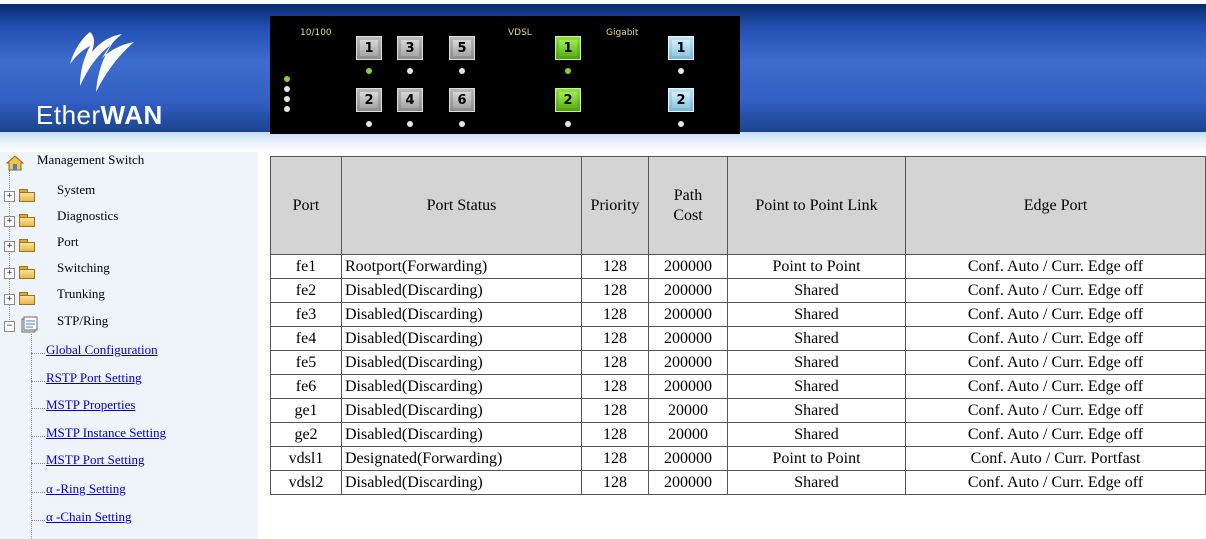  What do you see at coordinates (94, 378) in the screenshot?
I see `link-rstp-port-setting: RSTP Port Setting` at bounding box center [94, 378].